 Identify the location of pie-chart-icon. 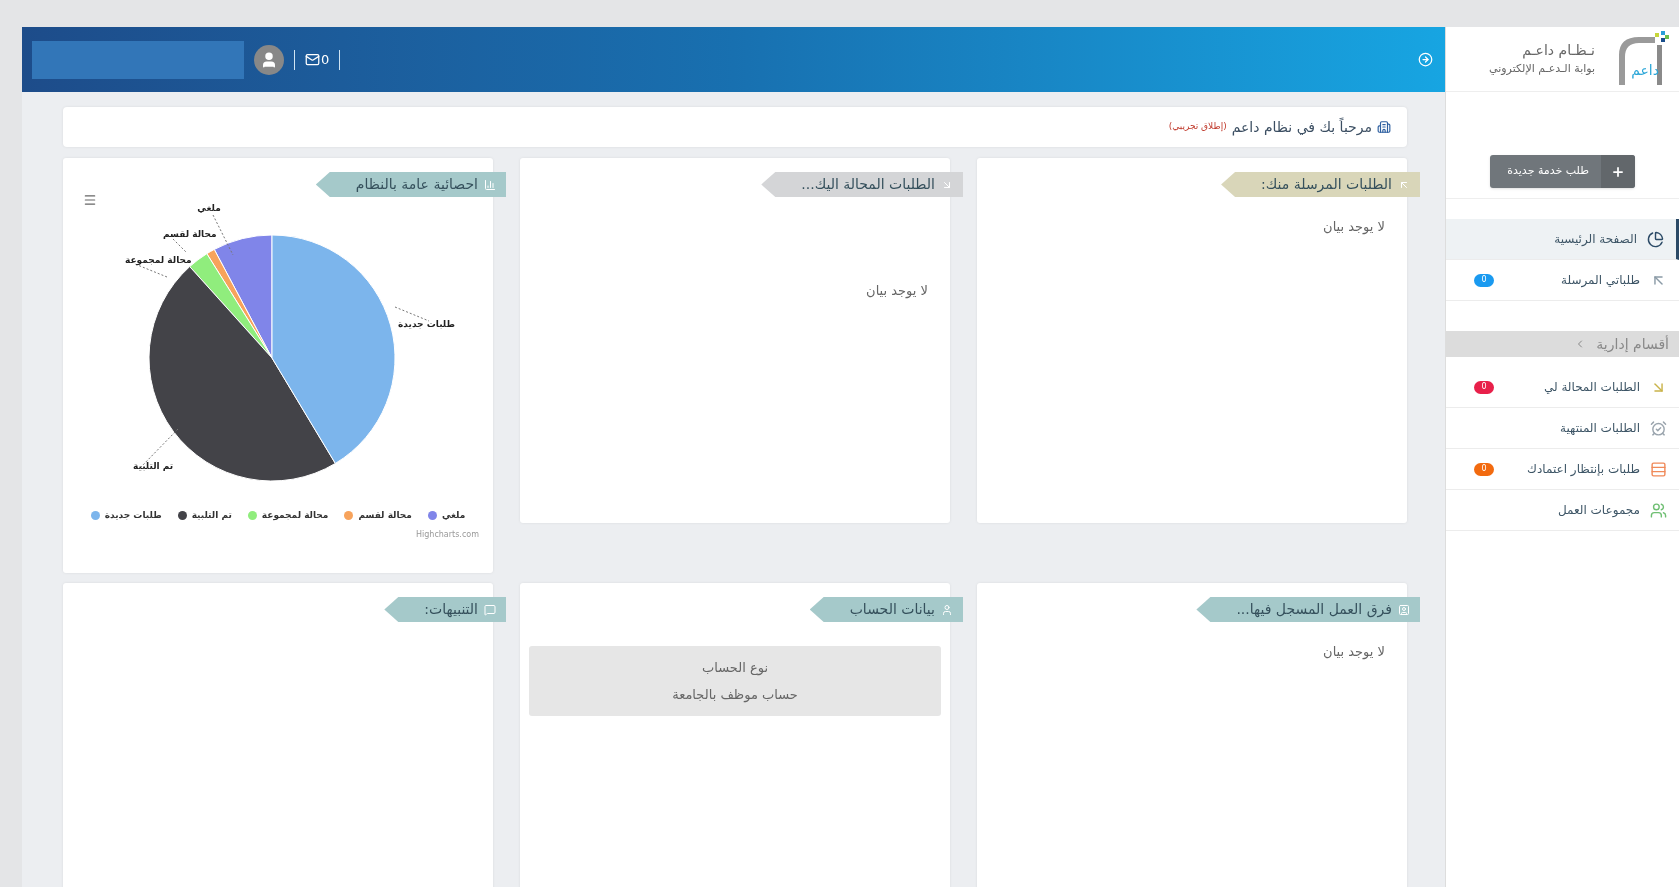
(1655, 239).